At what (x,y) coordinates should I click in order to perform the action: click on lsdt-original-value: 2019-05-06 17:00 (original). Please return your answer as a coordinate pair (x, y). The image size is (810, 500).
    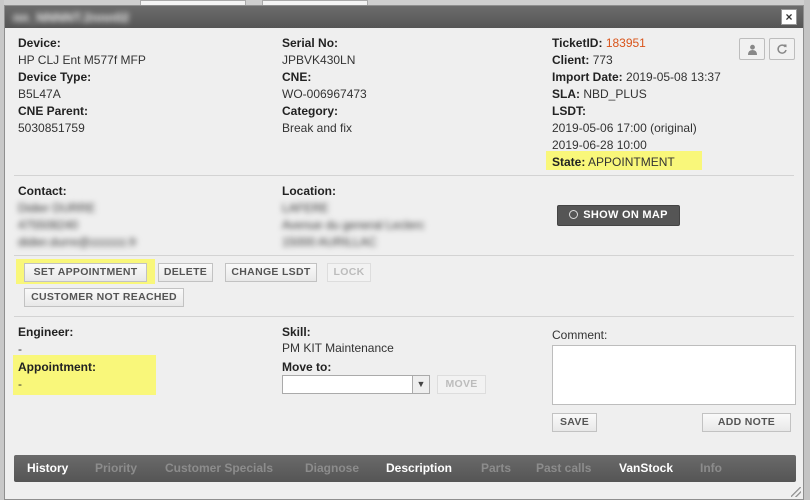
    Looking at the image, I should click on (624, 128).